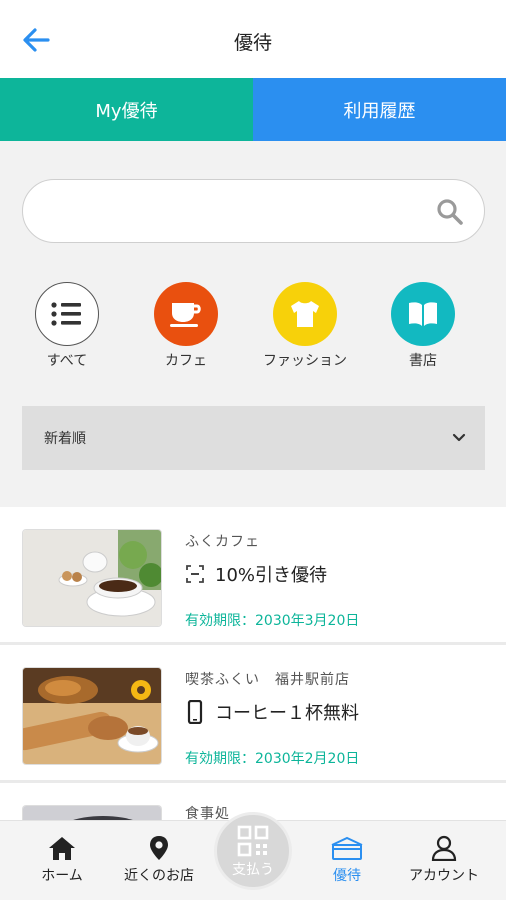 The height and width of the screenshot is (900, 506). I want to click on category-fashion: ファッション, so click(305, 326).